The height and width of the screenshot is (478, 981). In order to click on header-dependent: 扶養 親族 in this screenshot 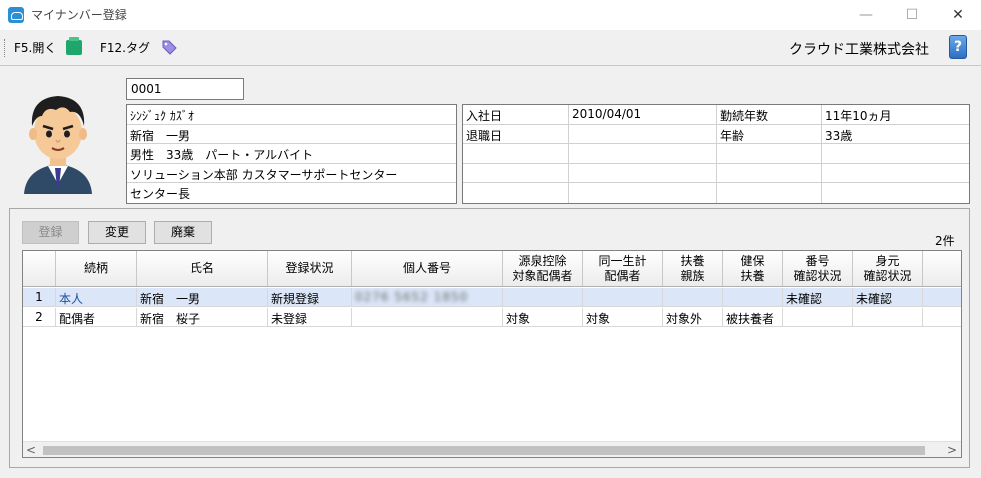, I will do `click(693, 268)`.